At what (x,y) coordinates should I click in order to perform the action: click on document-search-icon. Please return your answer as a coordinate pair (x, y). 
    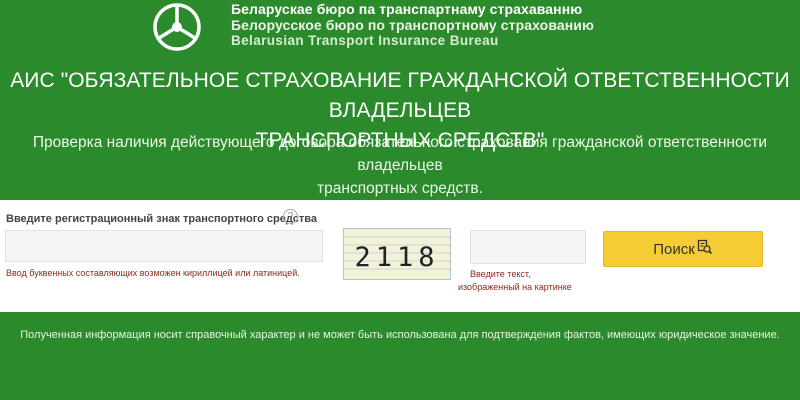
    Looking at the image, I should click on (705, 249).